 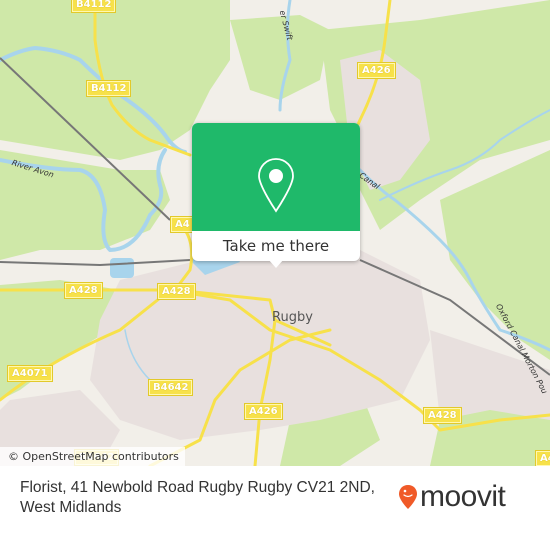 What do you see at coordinates (30, 373) in the screenshot?
I see `road-label-a4071: A4071` at bounding box center [30, 373].